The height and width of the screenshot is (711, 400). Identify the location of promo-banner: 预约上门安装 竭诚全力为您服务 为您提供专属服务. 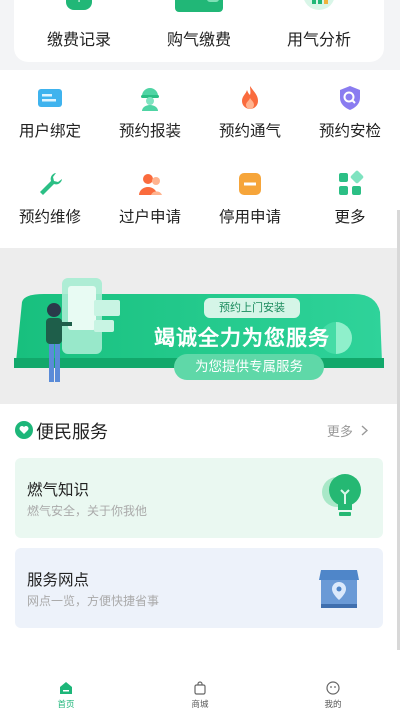
(199, 327).